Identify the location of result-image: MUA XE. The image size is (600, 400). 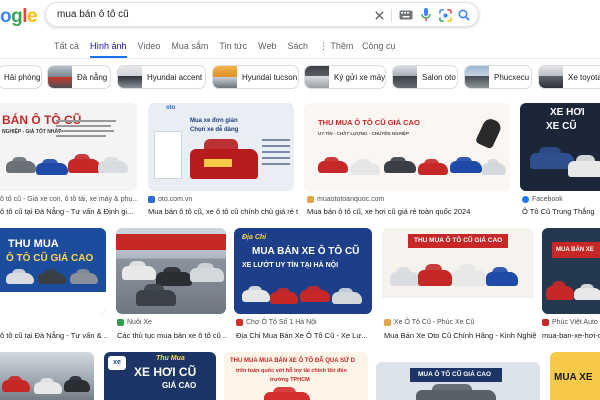
(575, 376).